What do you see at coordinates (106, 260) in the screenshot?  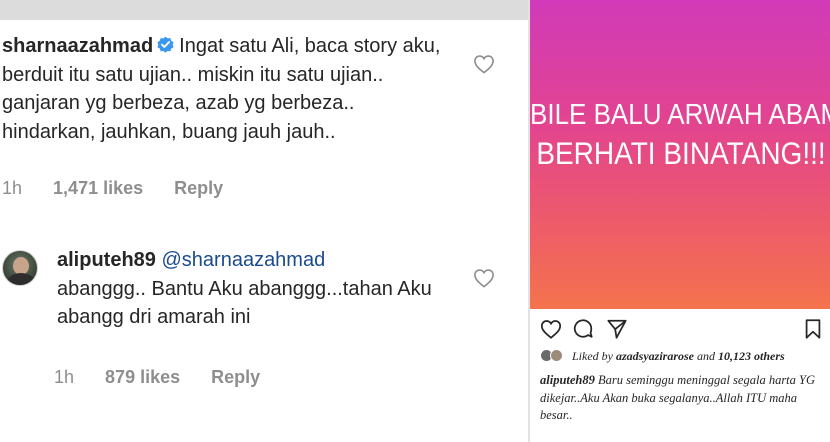 I see `comment-username: aliputeh89` at bounding box center [106, 260].